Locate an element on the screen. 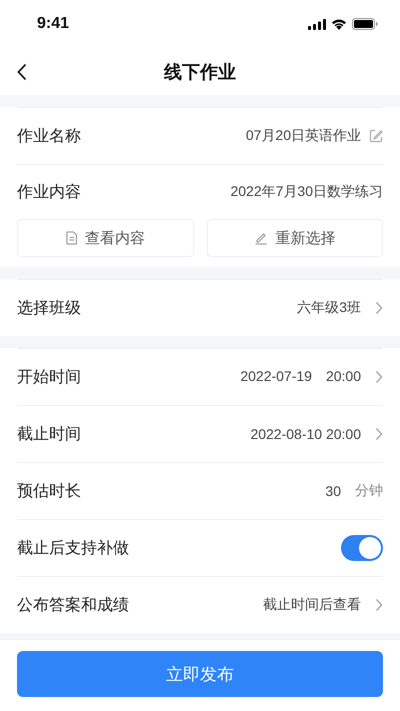 The image size is (400, 711). battery-icon is located at coordinates (365, 24).